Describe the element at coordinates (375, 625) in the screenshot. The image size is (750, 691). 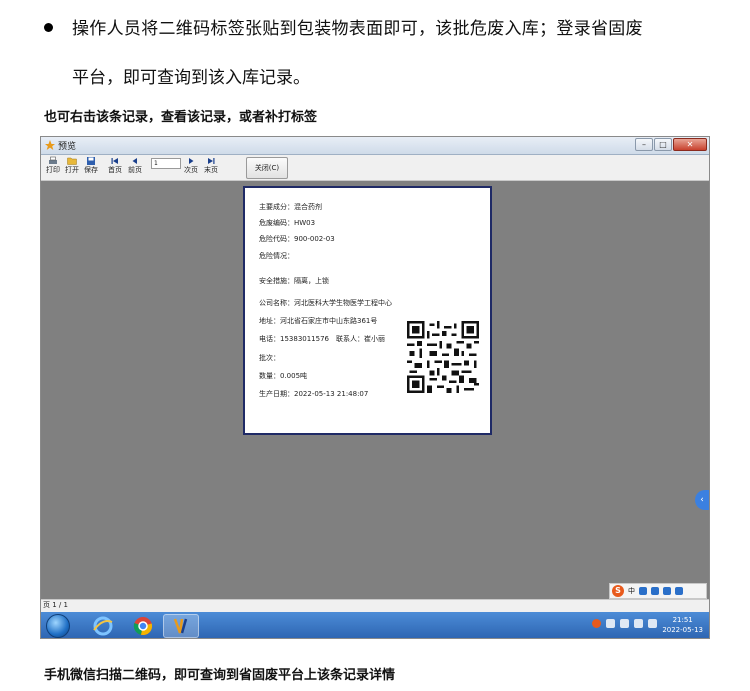
I see `taskbar: 21:51 2022-05-13` at that location.